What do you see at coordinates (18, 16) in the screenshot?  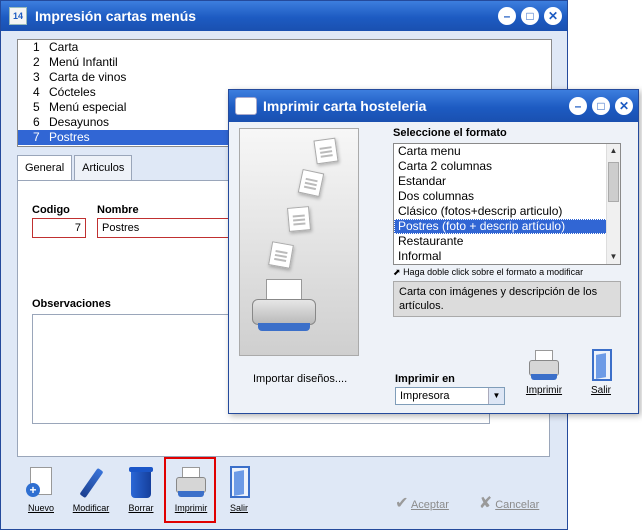 I see `app-icon: 14` at bounding box center [18, 16].